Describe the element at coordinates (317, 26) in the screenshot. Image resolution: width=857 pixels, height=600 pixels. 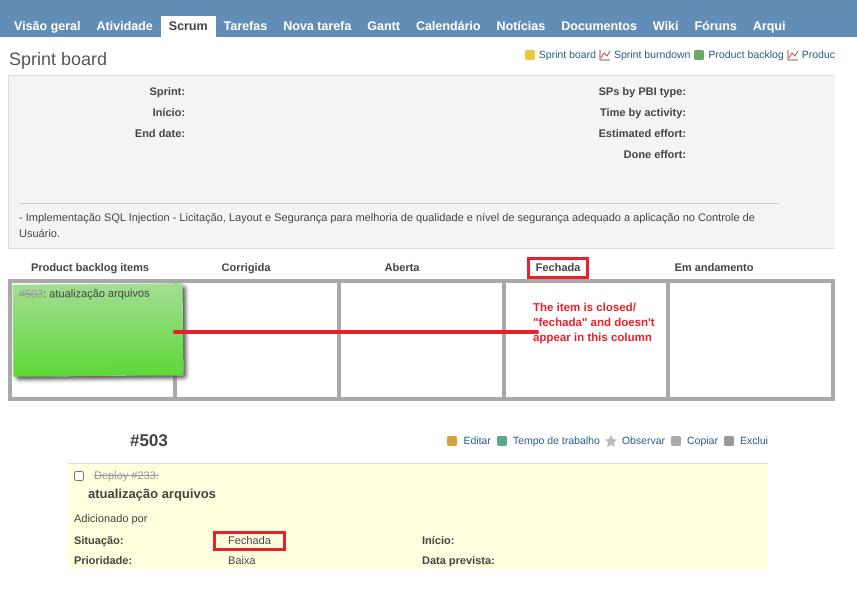
I see `nav-tab: Nova tarefa` at that location.